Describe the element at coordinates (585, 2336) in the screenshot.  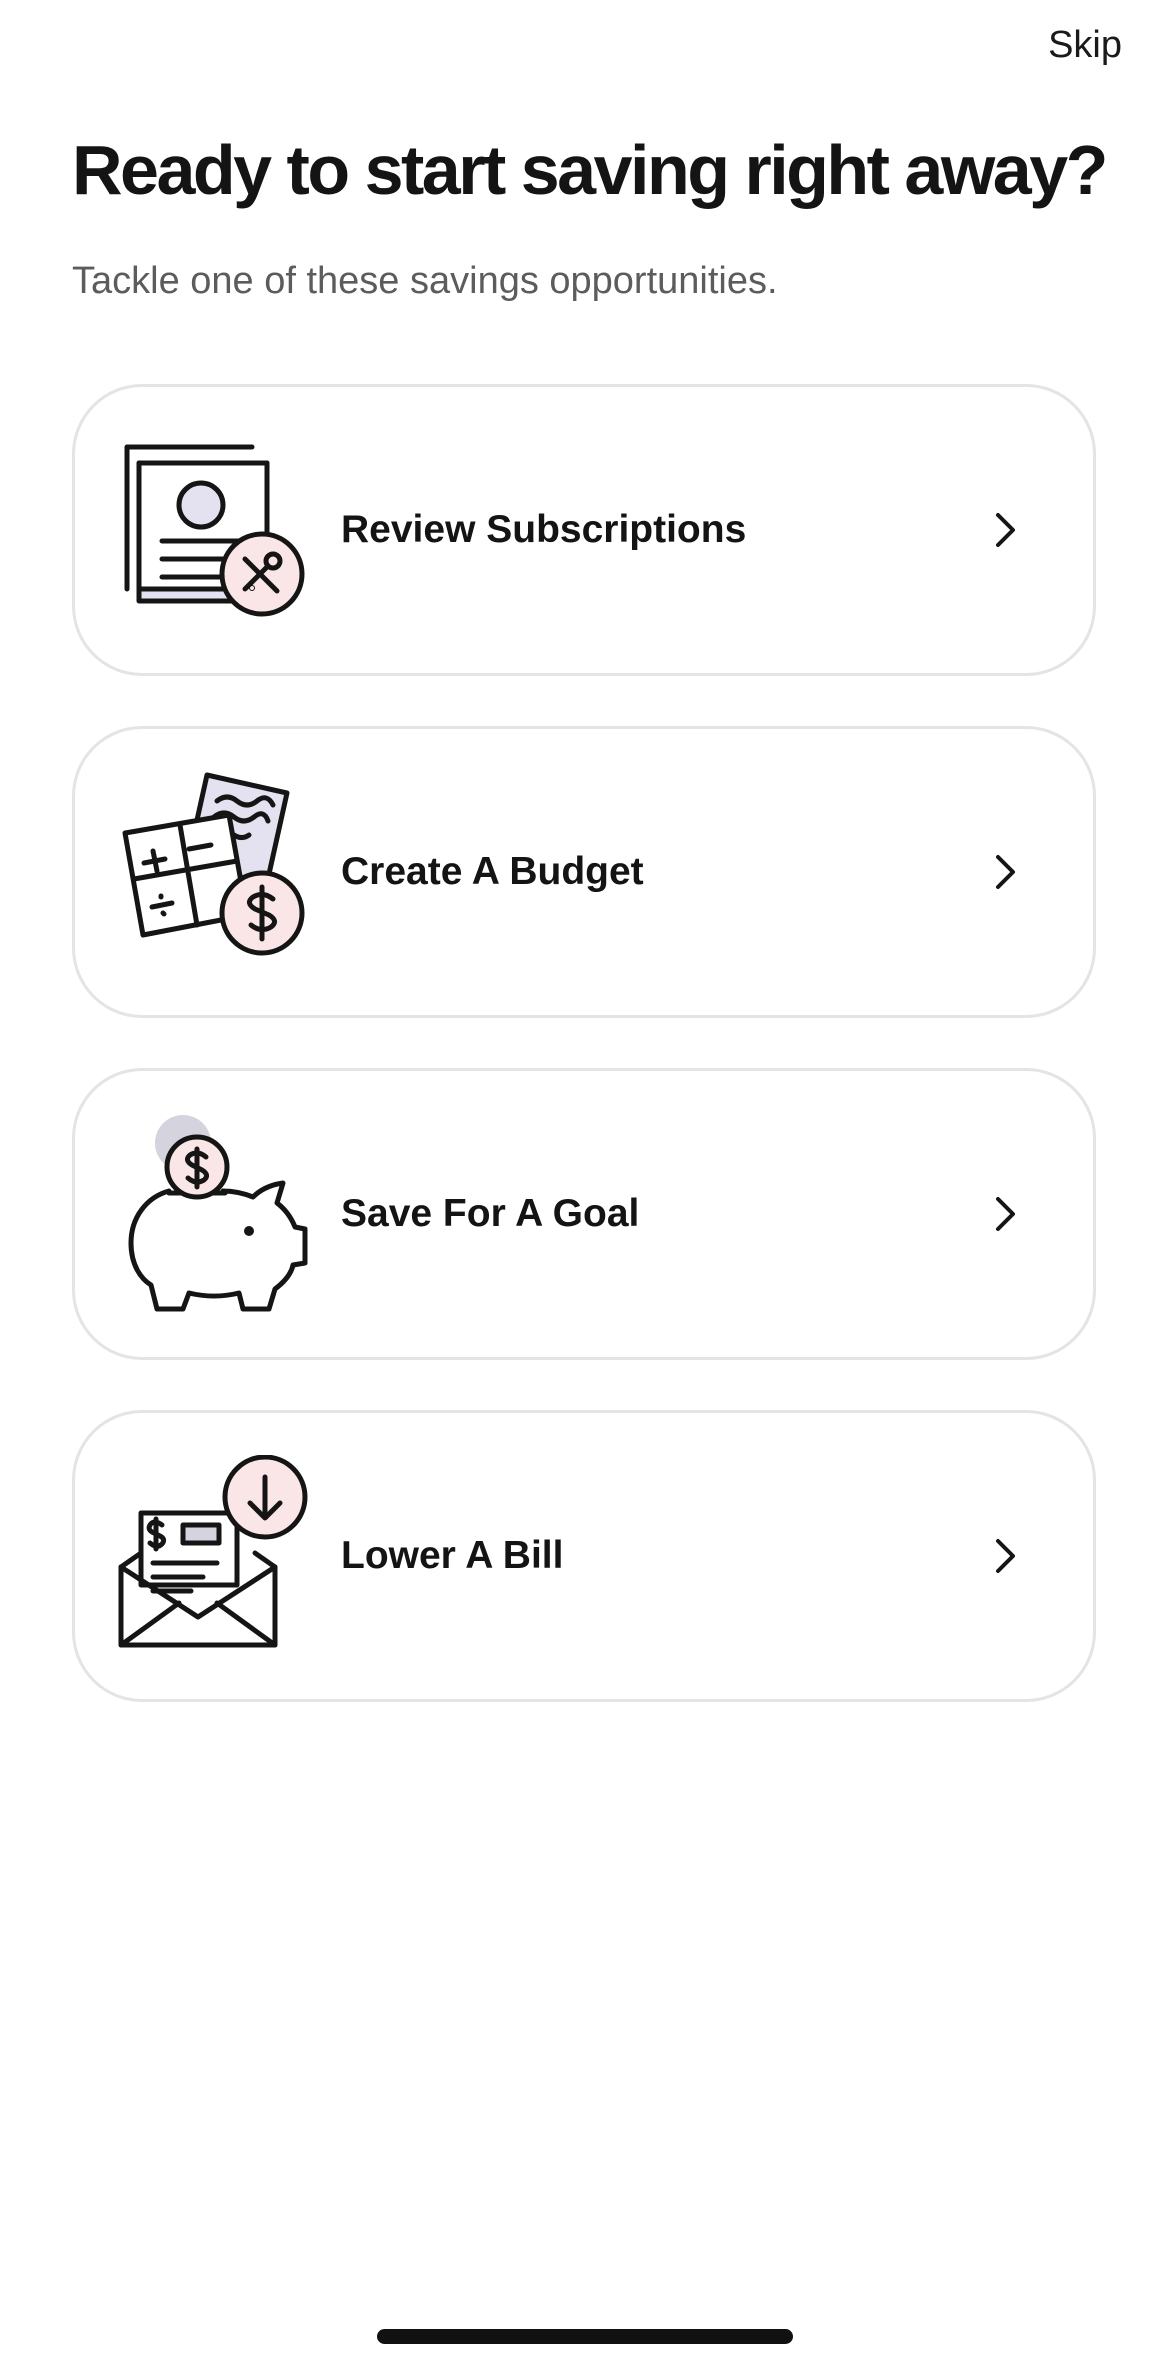
I see `home-indicator` at that location.